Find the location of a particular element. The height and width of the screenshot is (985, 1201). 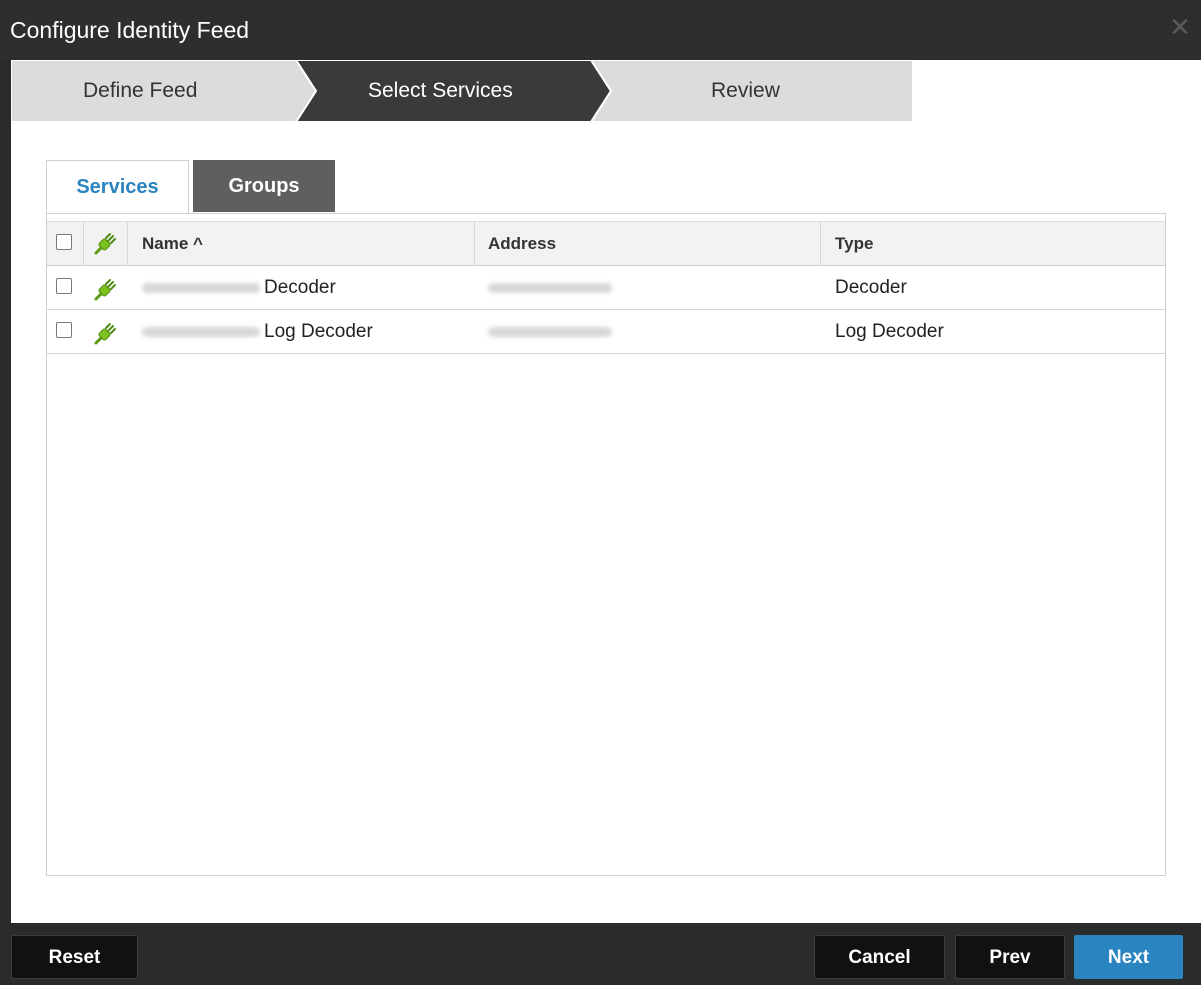

cancel-button: Cancel is located at coordinates (879, 957).